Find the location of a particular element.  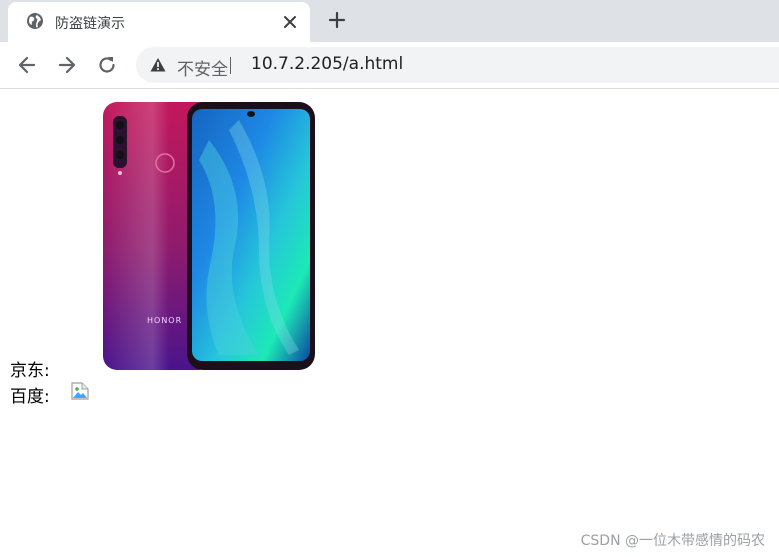

active-tab: 防盗链演示 is located at coordinates (159, 22).